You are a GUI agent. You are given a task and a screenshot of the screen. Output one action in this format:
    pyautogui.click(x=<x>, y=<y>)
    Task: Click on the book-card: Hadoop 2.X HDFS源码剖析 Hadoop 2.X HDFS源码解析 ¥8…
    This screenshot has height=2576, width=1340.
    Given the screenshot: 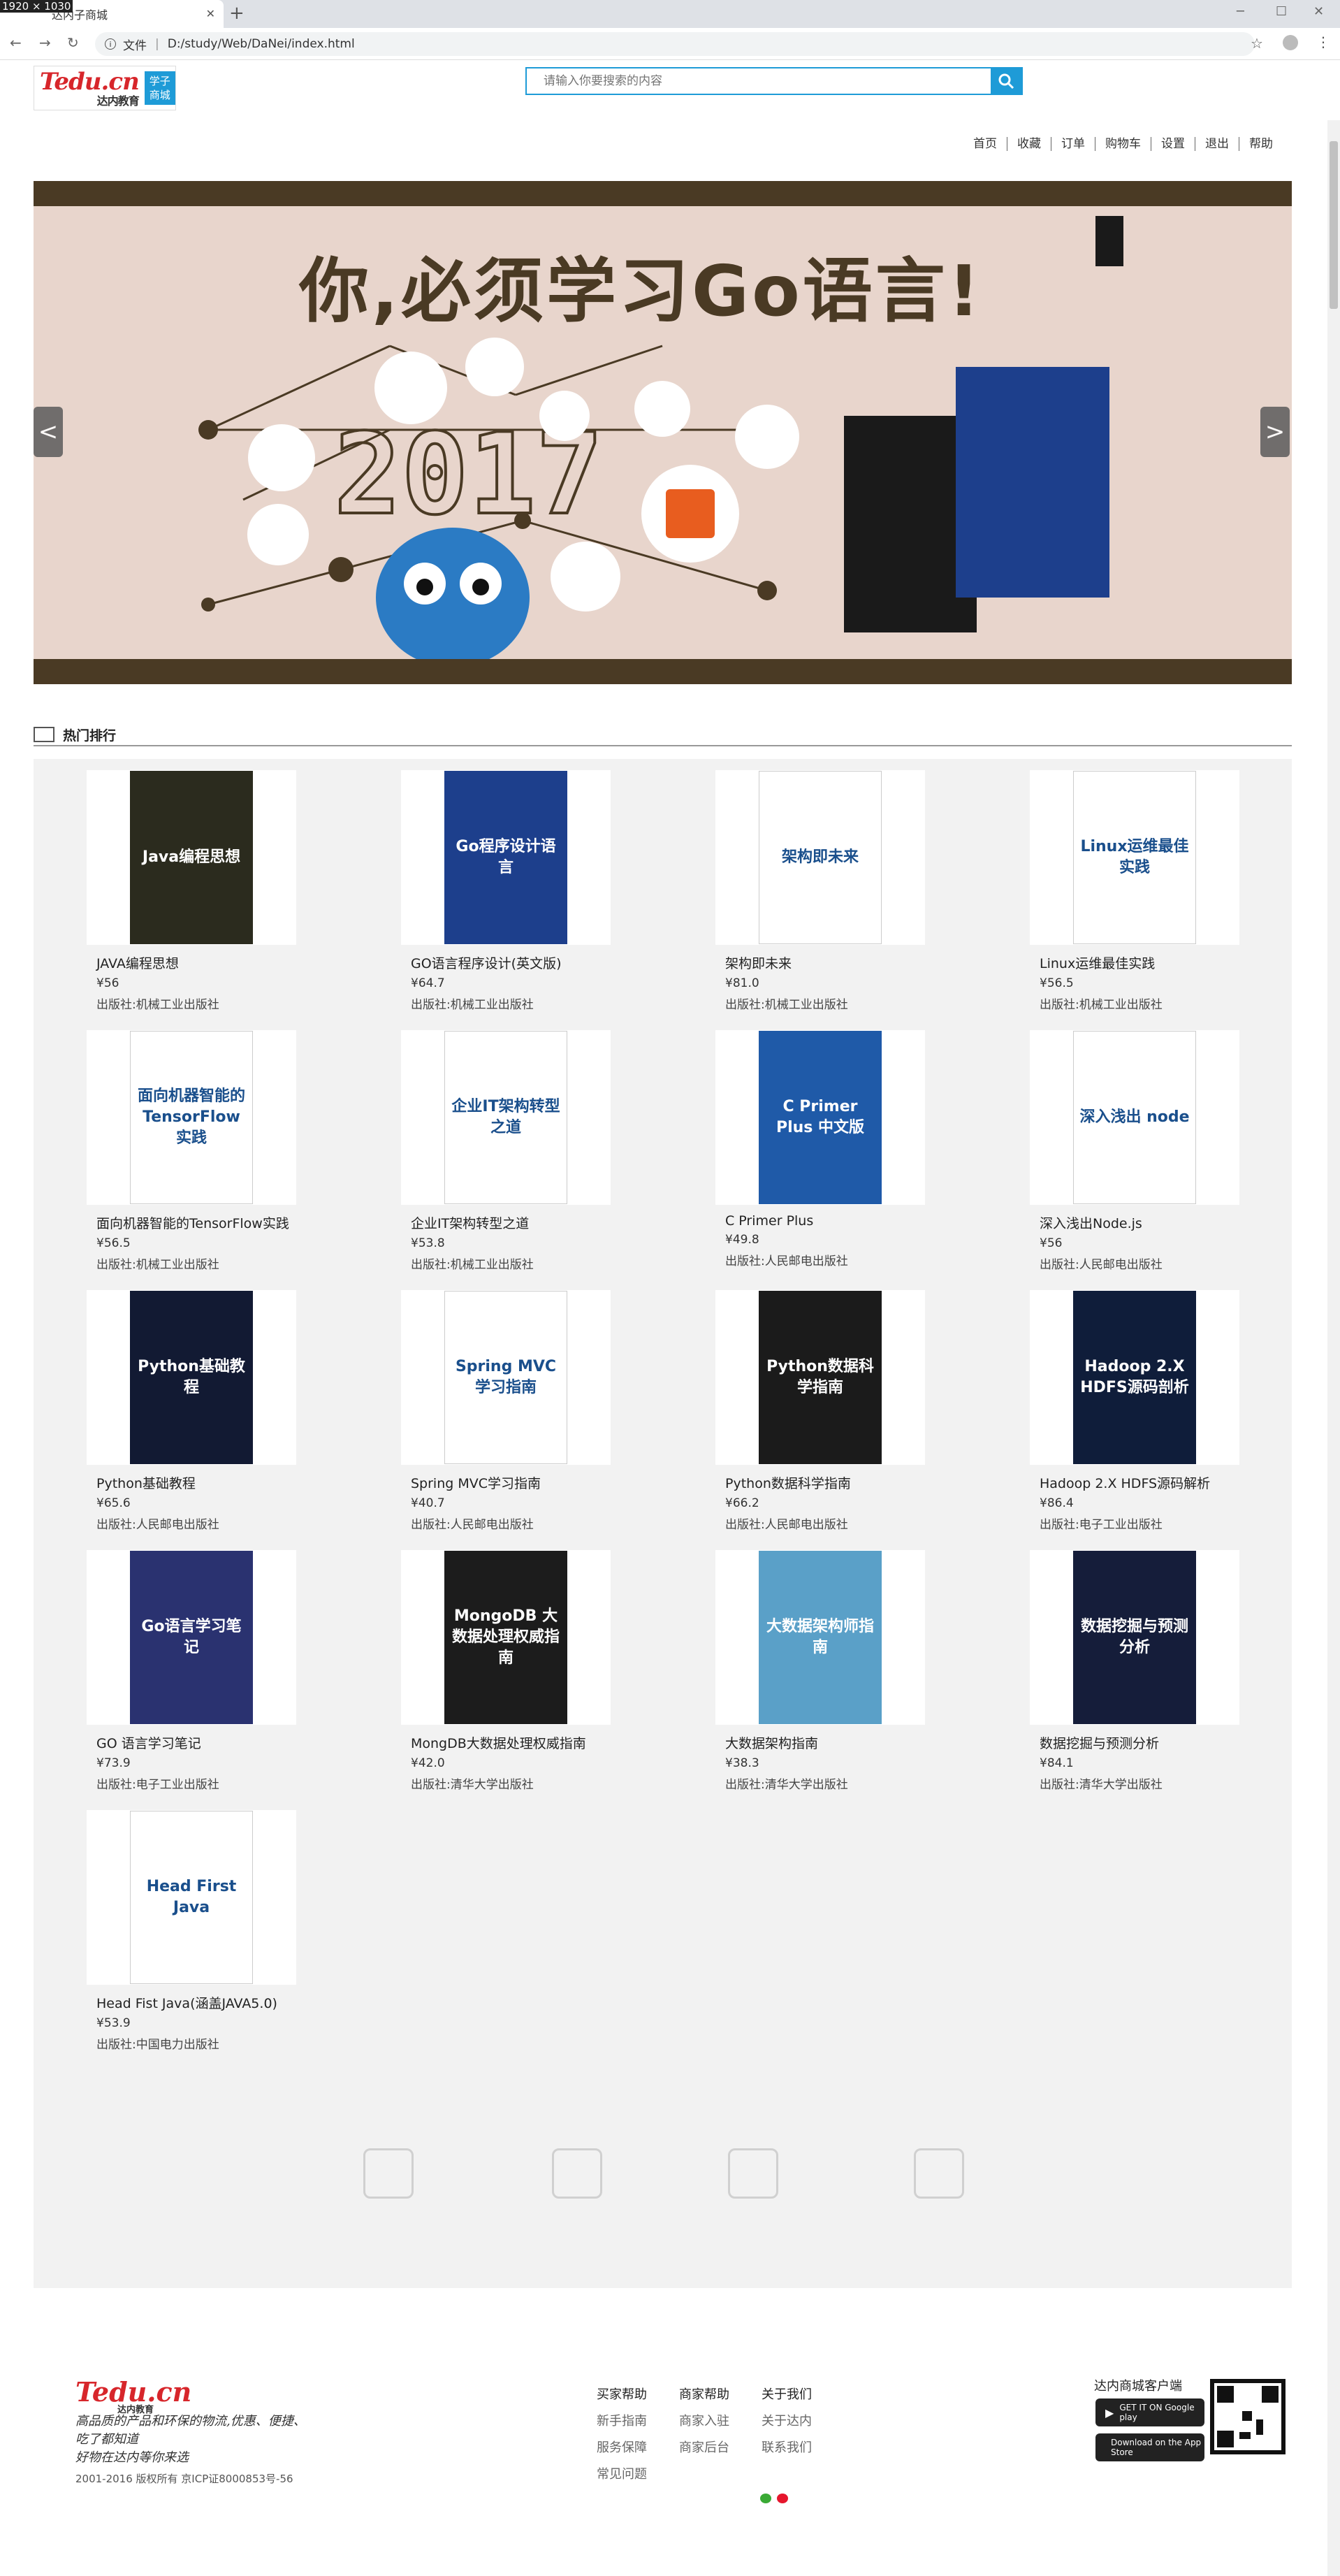 What is the action you would take?
    pyautogui.click(x=1135, y=1411)
    